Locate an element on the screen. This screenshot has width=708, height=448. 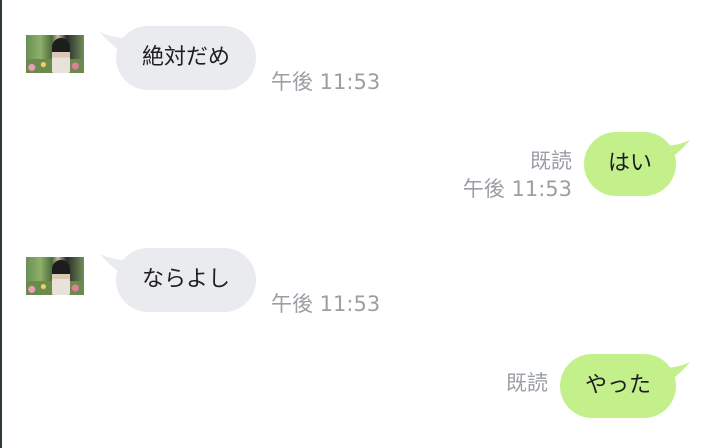
message-text: やった is located at coordinates (617, 385).